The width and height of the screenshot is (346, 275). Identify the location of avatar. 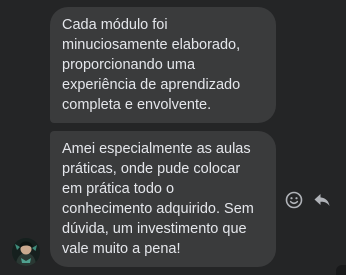
(26, 252).